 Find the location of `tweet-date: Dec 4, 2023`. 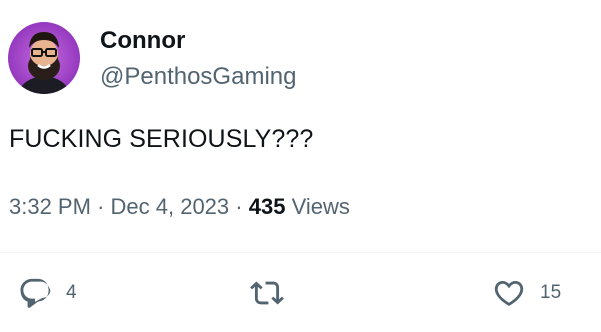

tweet-date: Dec 4, 2023 is located at coordinates (170, 206).